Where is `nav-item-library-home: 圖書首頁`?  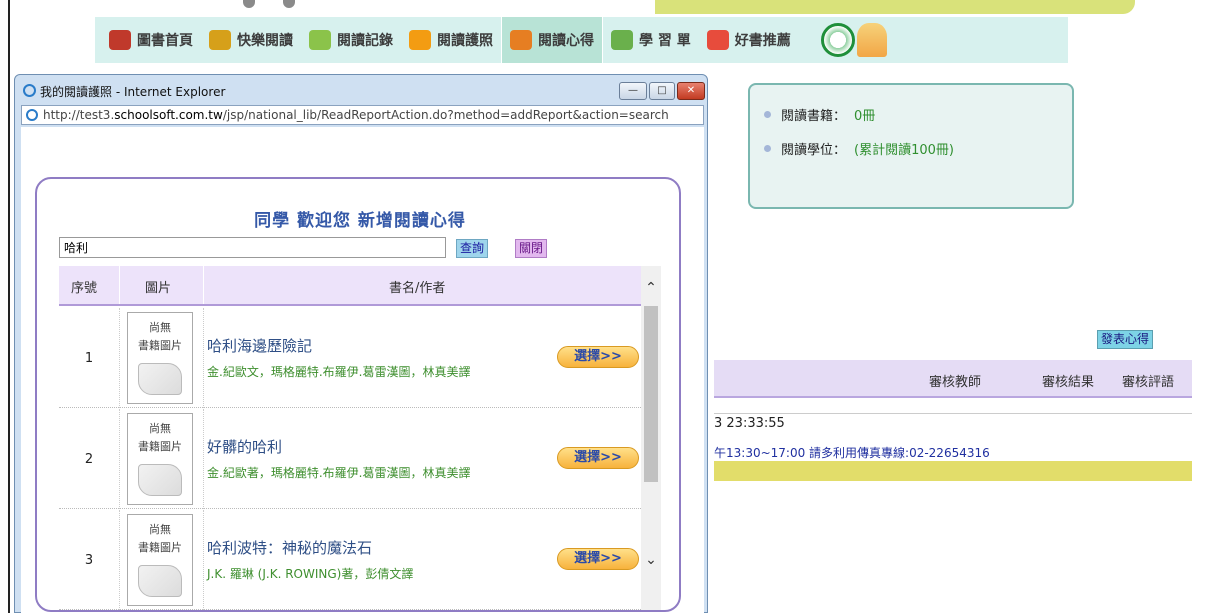 nav-item-library-home: 圖書首頁 is located at coordinates (151, 40).